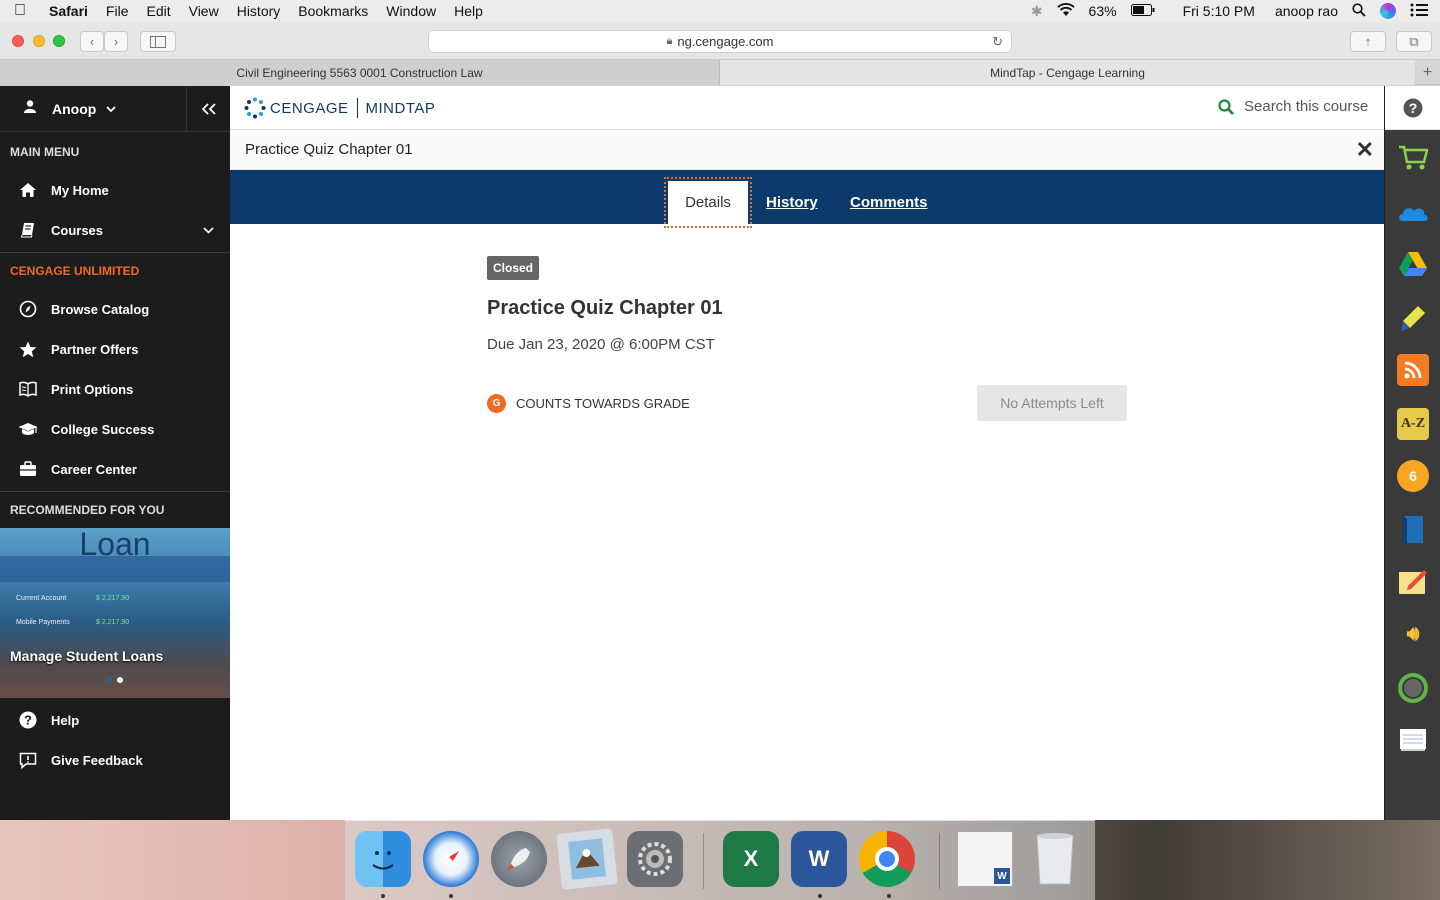 This screenshot has width=1440, height=900. I want to click on safari-icon, so click(451, 859).